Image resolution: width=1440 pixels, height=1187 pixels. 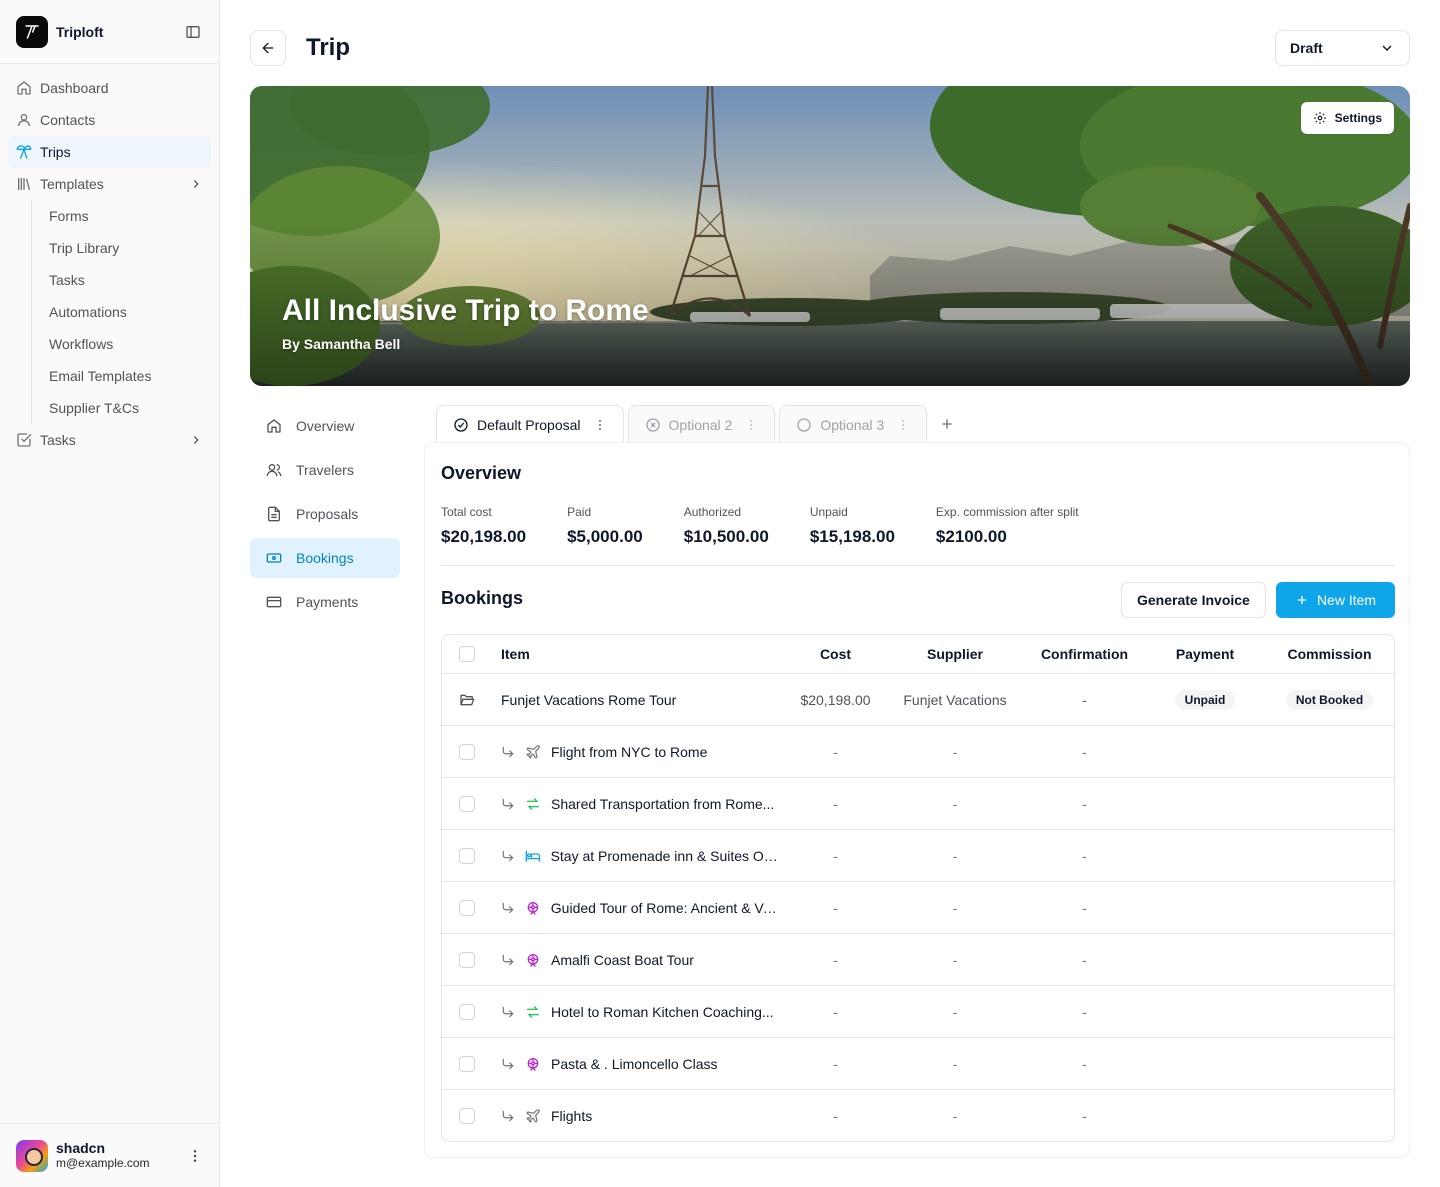 I want to click on settings-button: Settings, so click(x=1347, y=118).